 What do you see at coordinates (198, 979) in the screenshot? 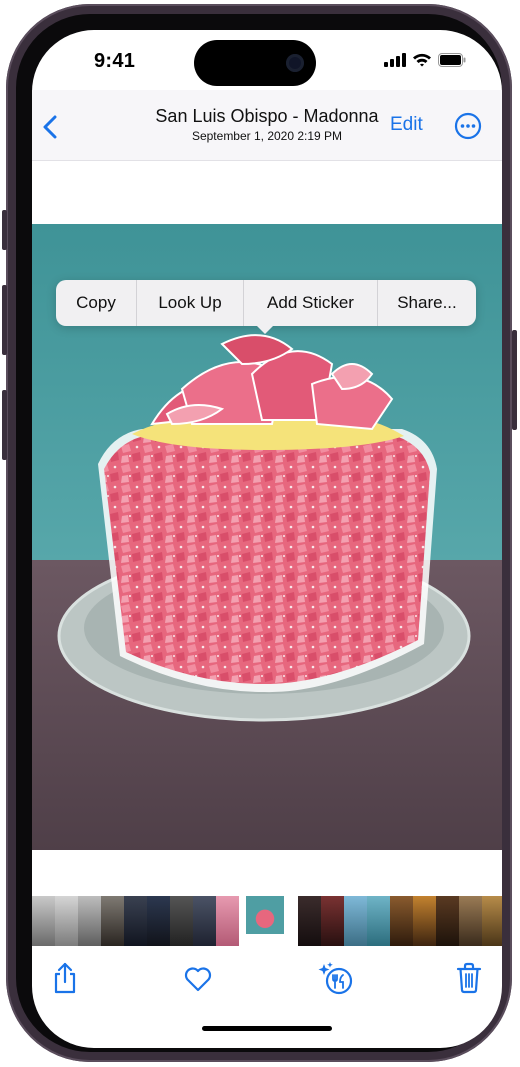
I see `heart-icon` at bounding box center [198, 979].